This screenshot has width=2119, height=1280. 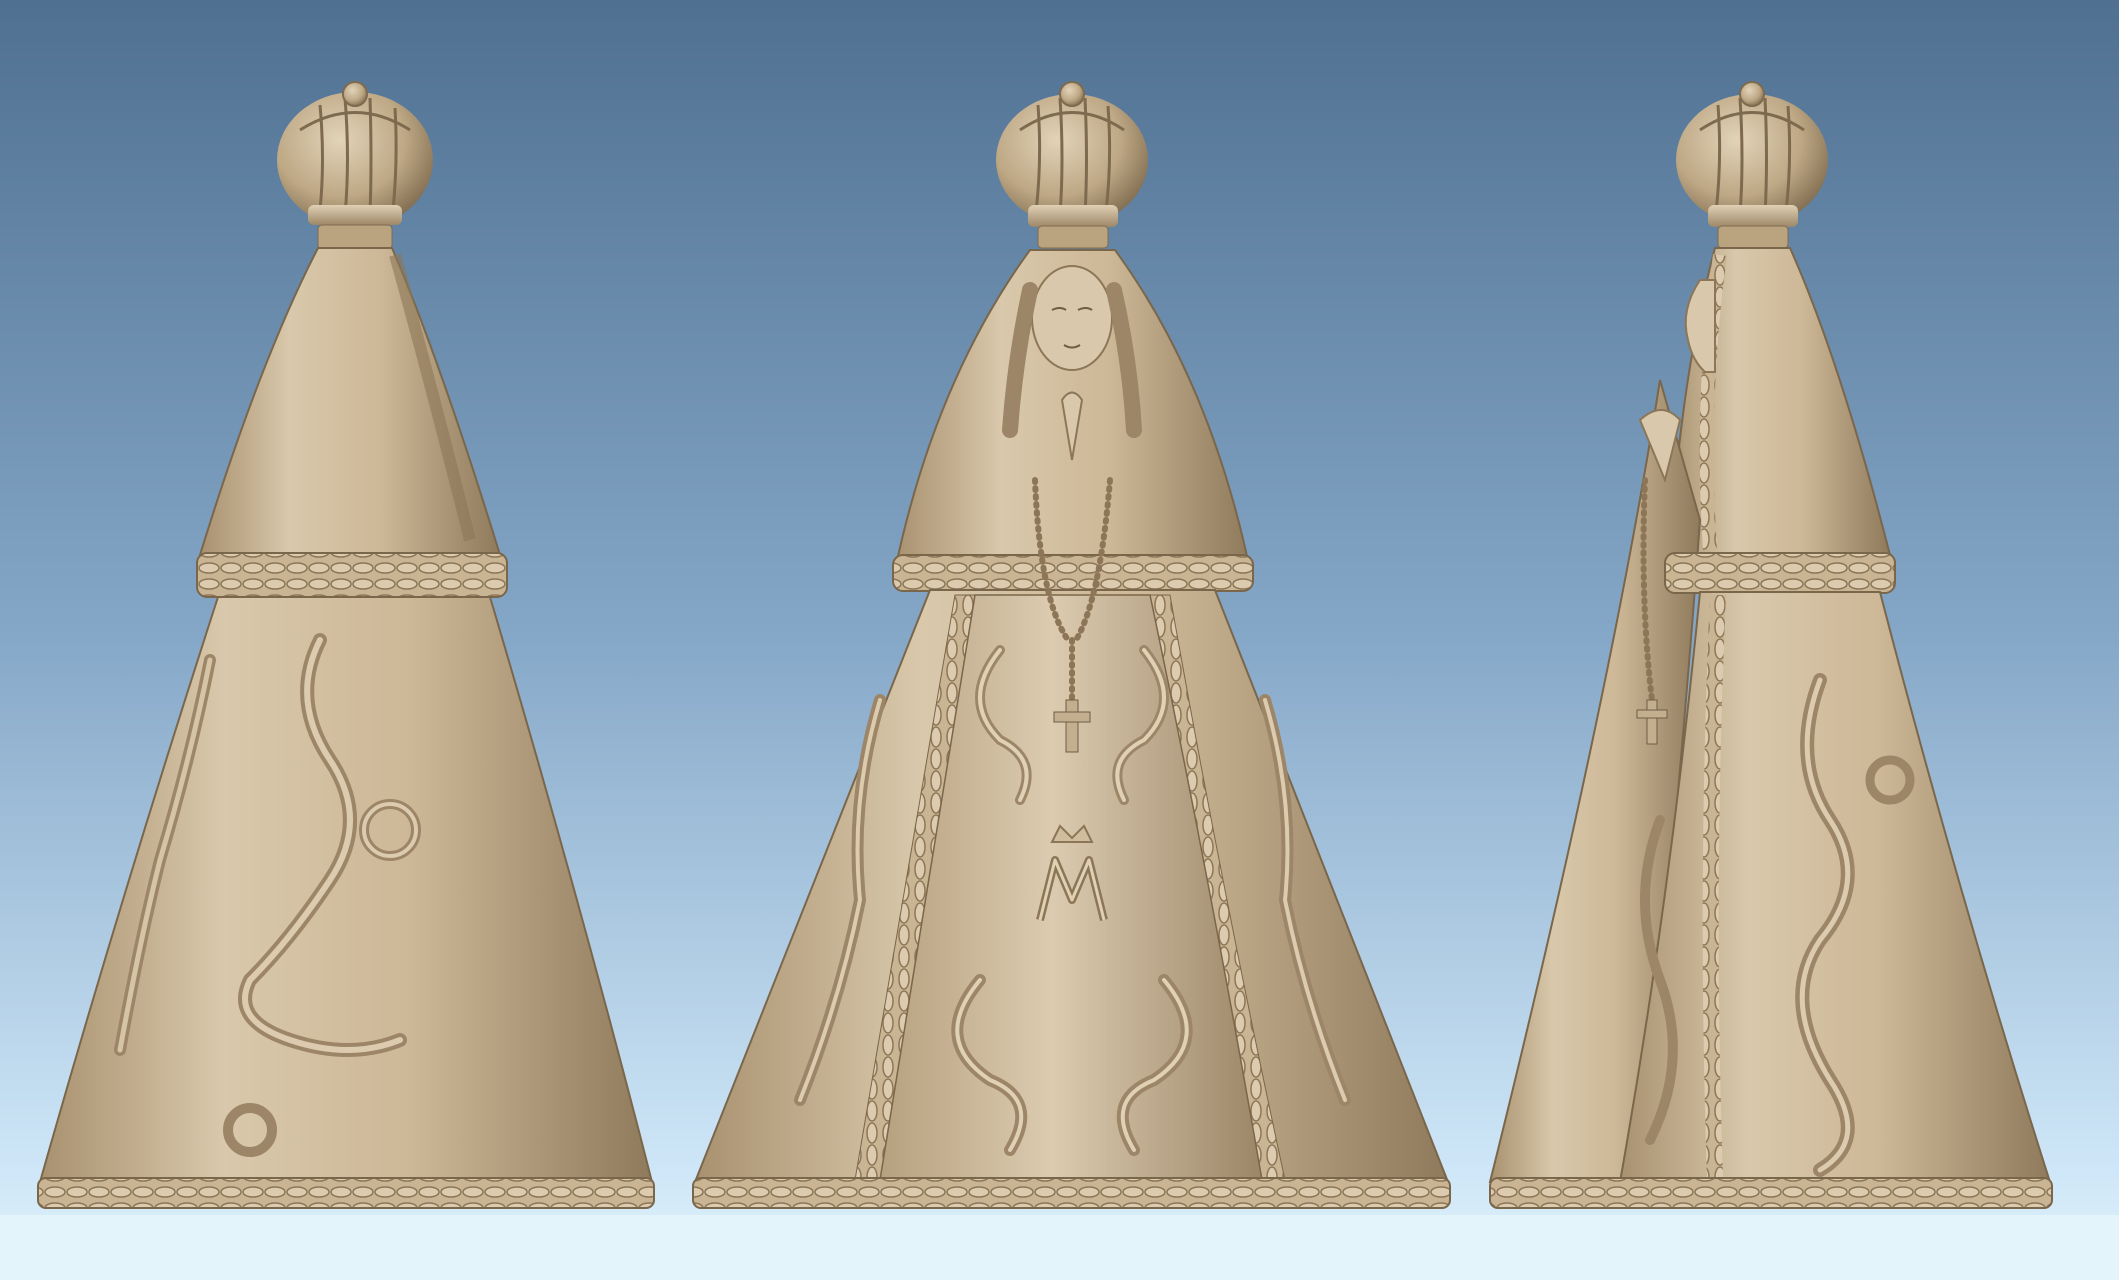 I want to click on floor, so click(x=1059, y=1247).